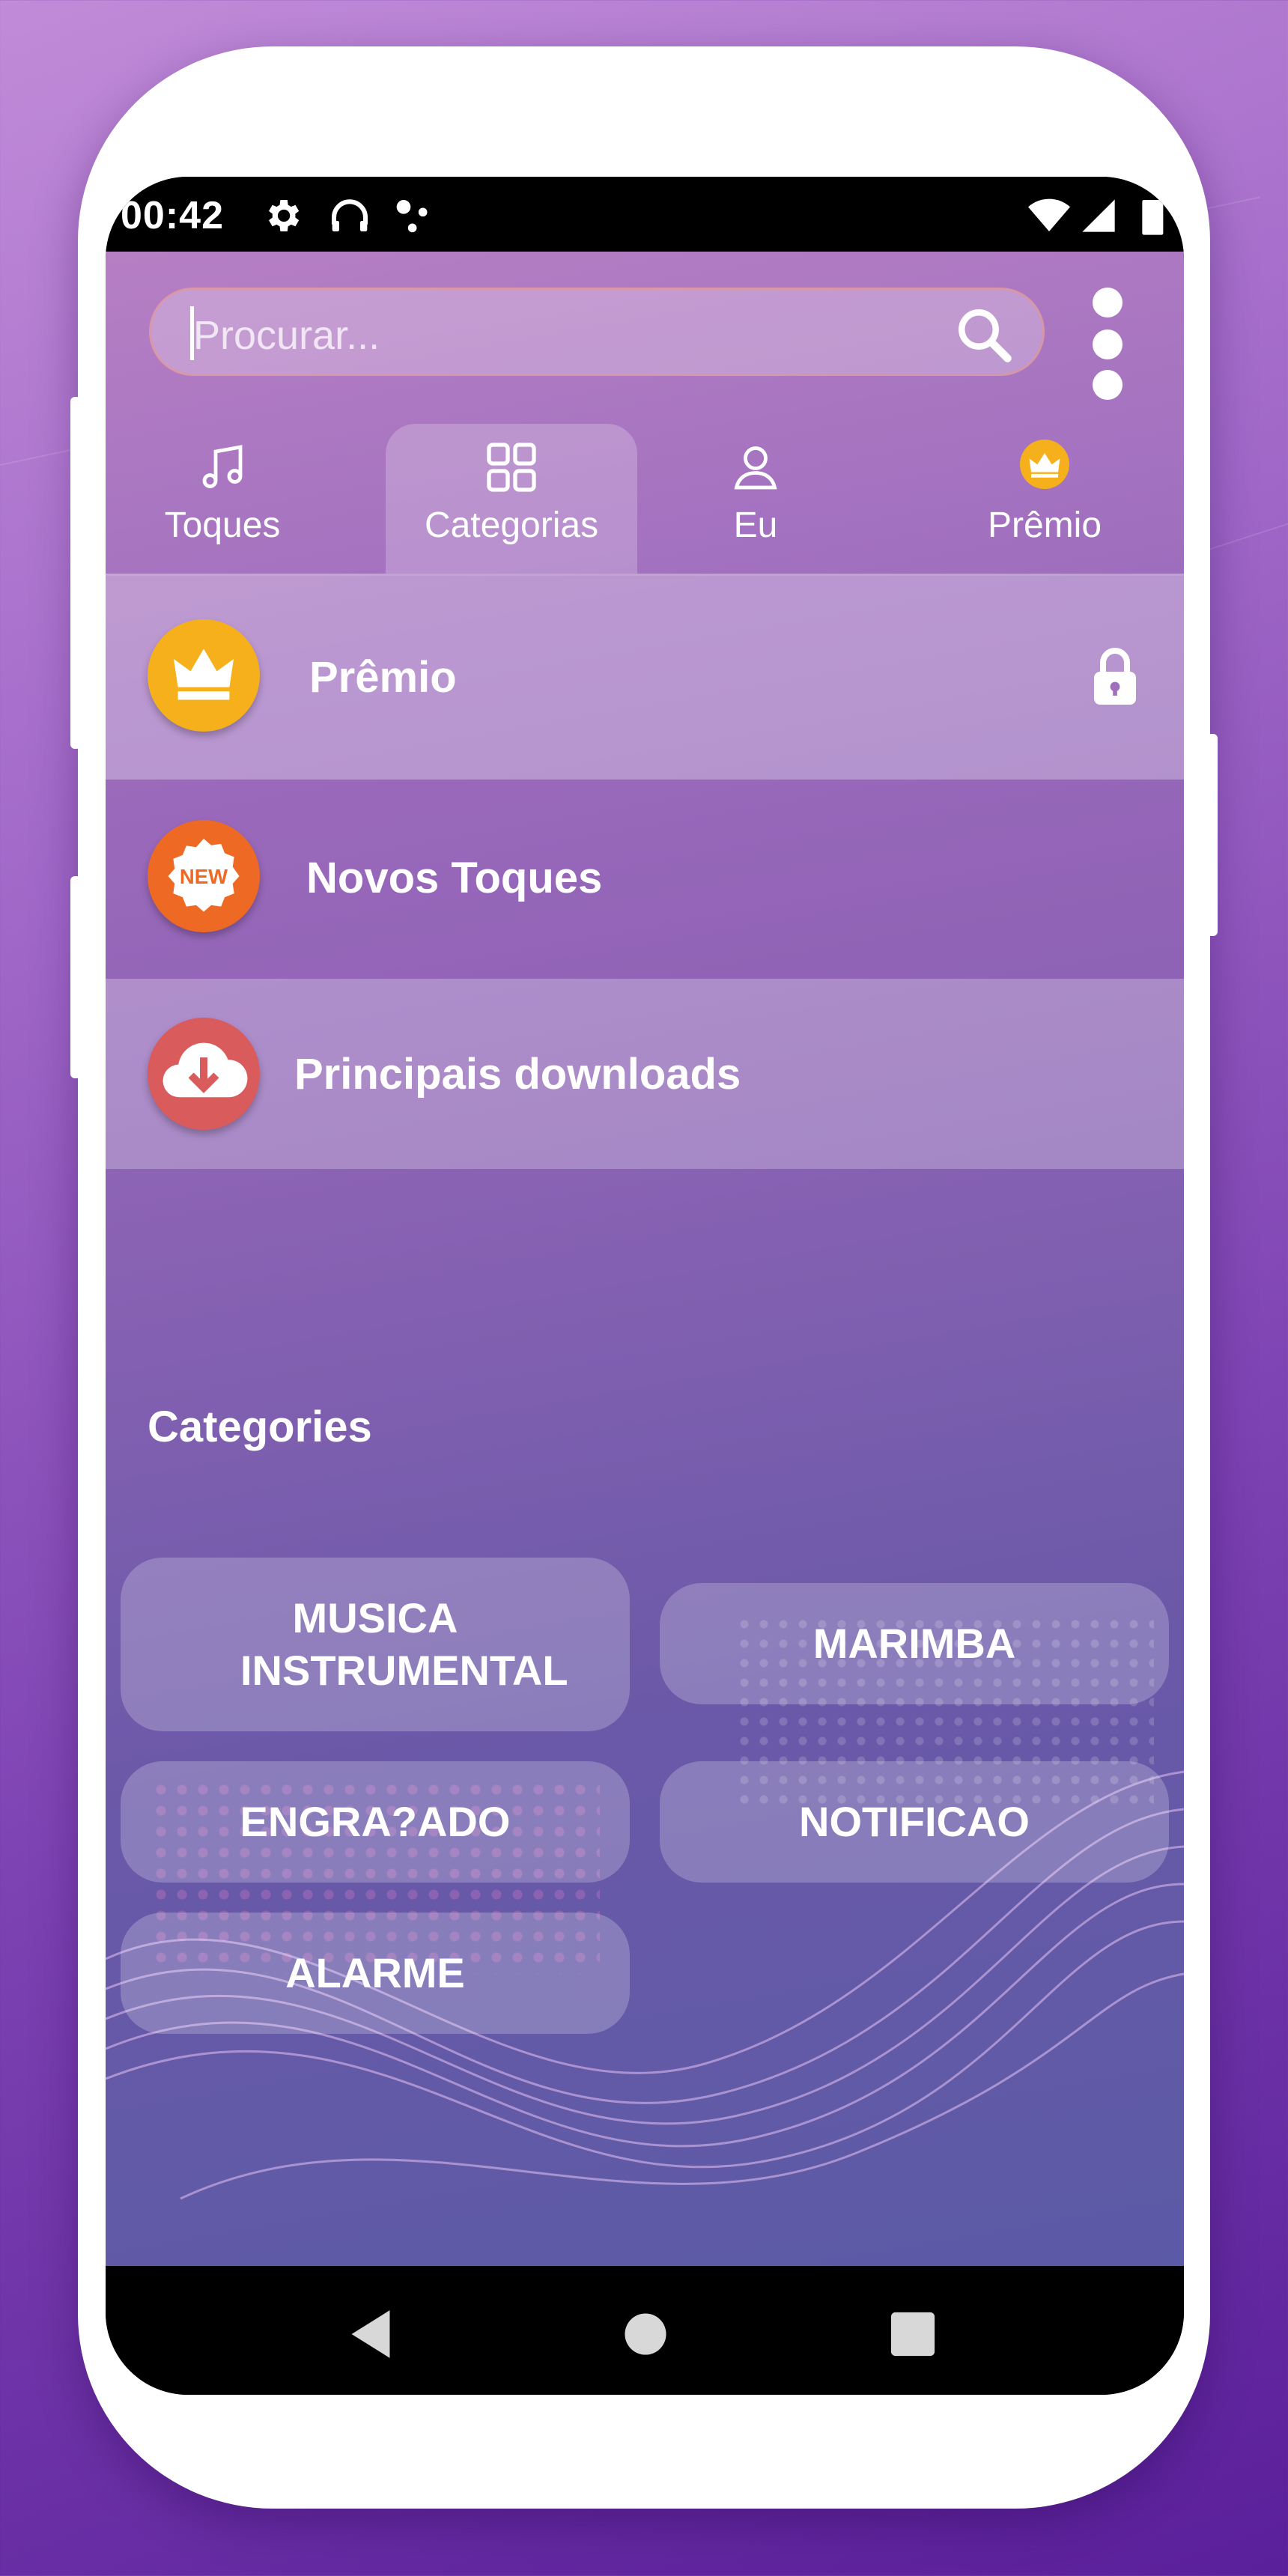 The width and height of the screenshot is (1288, 2576). What do you see at coordinates (1044, 499) in the screenshot?
I see `tab-premio: Prêmio` at bounding box center [1044, 499].